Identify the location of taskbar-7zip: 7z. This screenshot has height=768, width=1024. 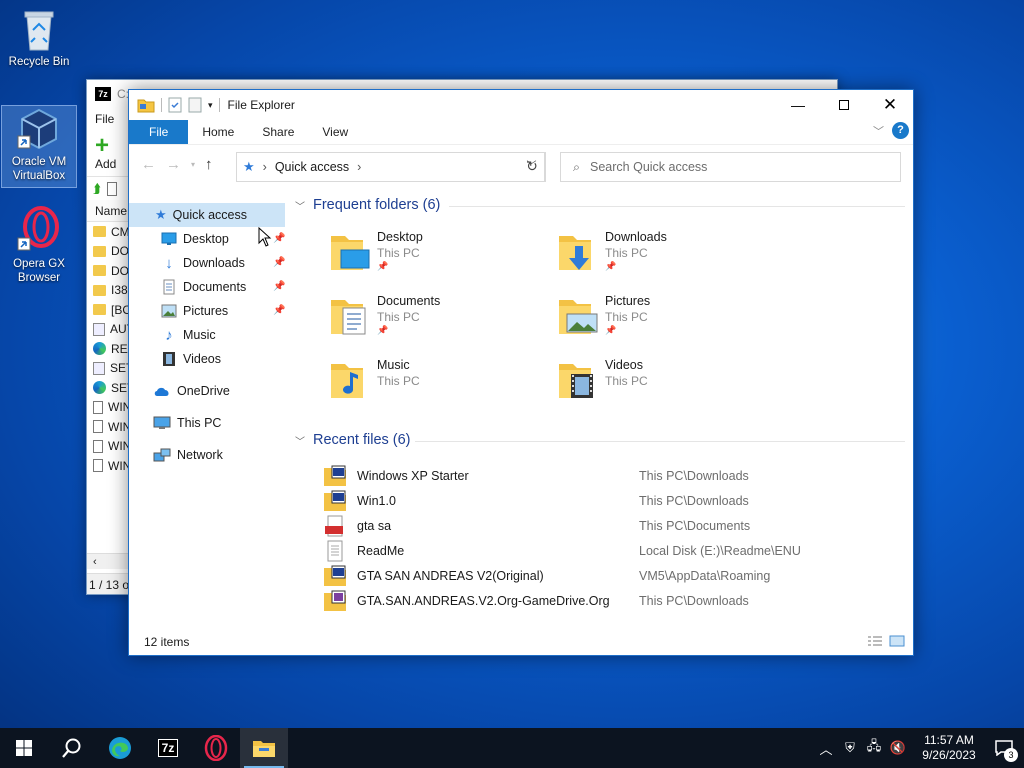
(168, 748).